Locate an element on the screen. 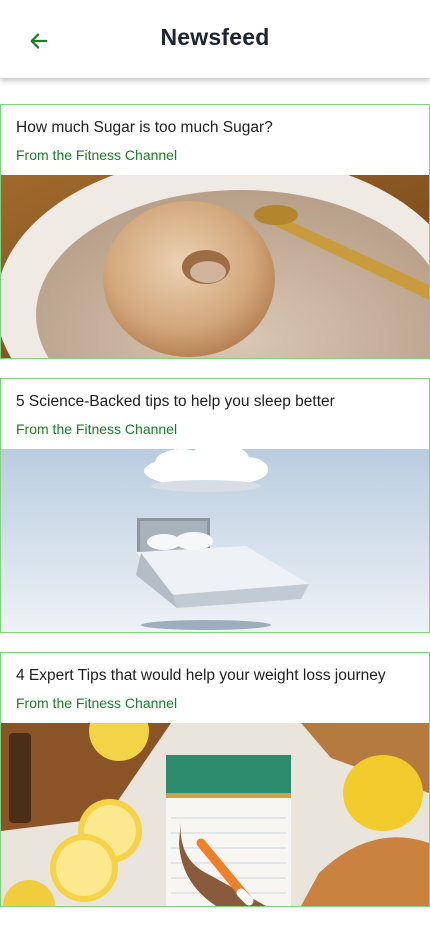 The height and width of the screenshot is (932, 430). app-header: Newsfeed is located at coordinates (215, 39).